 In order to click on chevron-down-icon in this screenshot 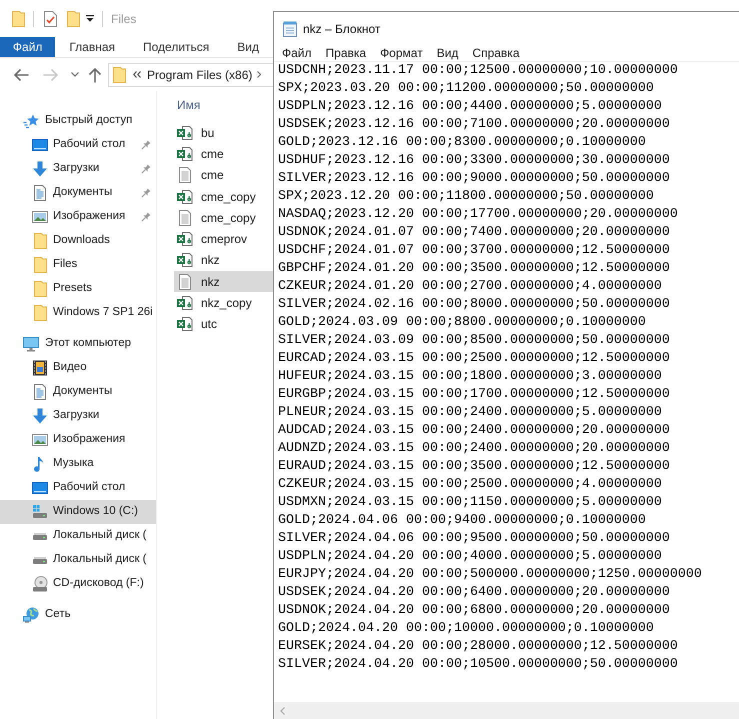, I will do `click(75, 74)`.